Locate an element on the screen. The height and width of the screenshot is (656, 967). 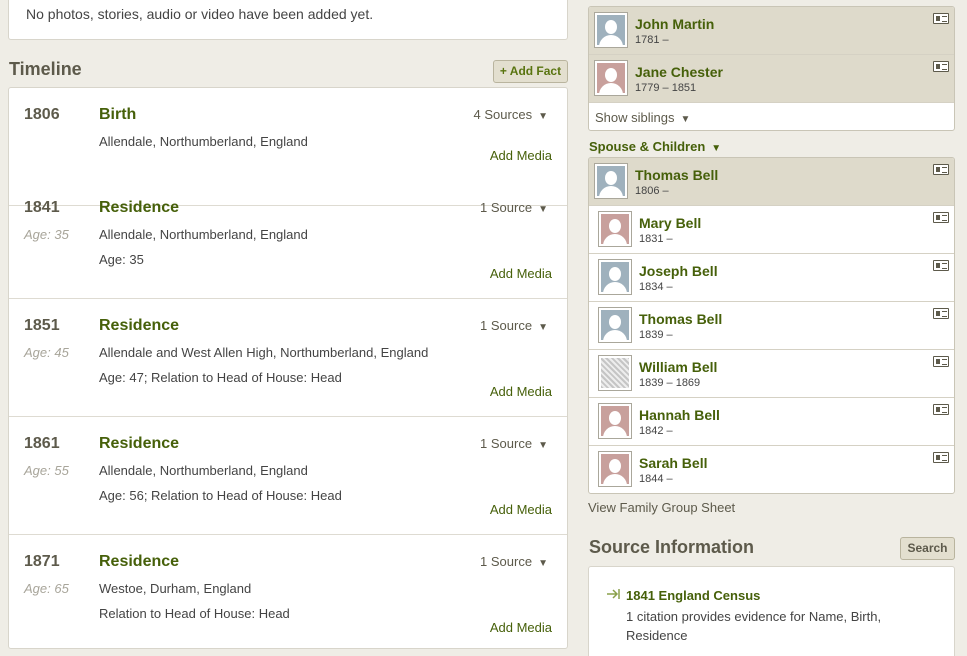
event-age: Age: 35 is located at coordinates (46, 234).